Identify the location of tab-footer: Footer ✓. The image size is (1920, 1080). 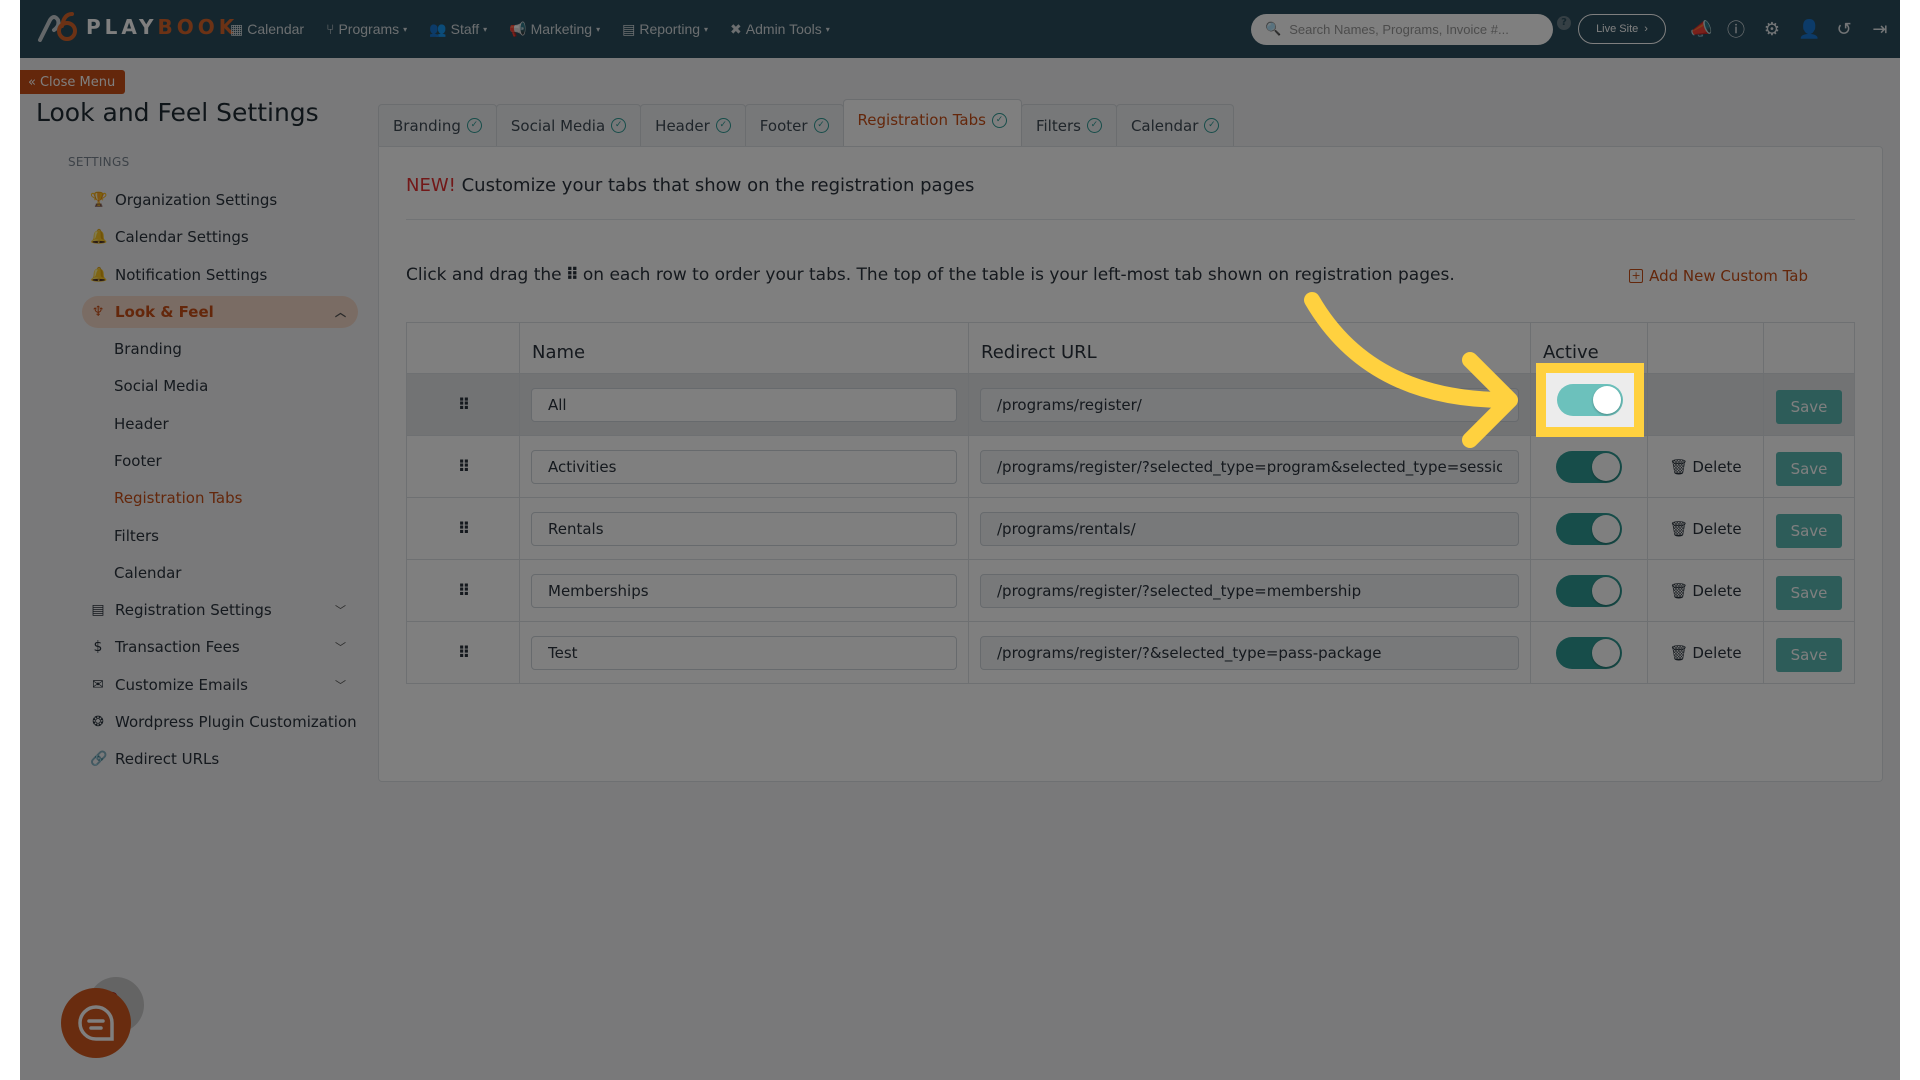
(794, 125).